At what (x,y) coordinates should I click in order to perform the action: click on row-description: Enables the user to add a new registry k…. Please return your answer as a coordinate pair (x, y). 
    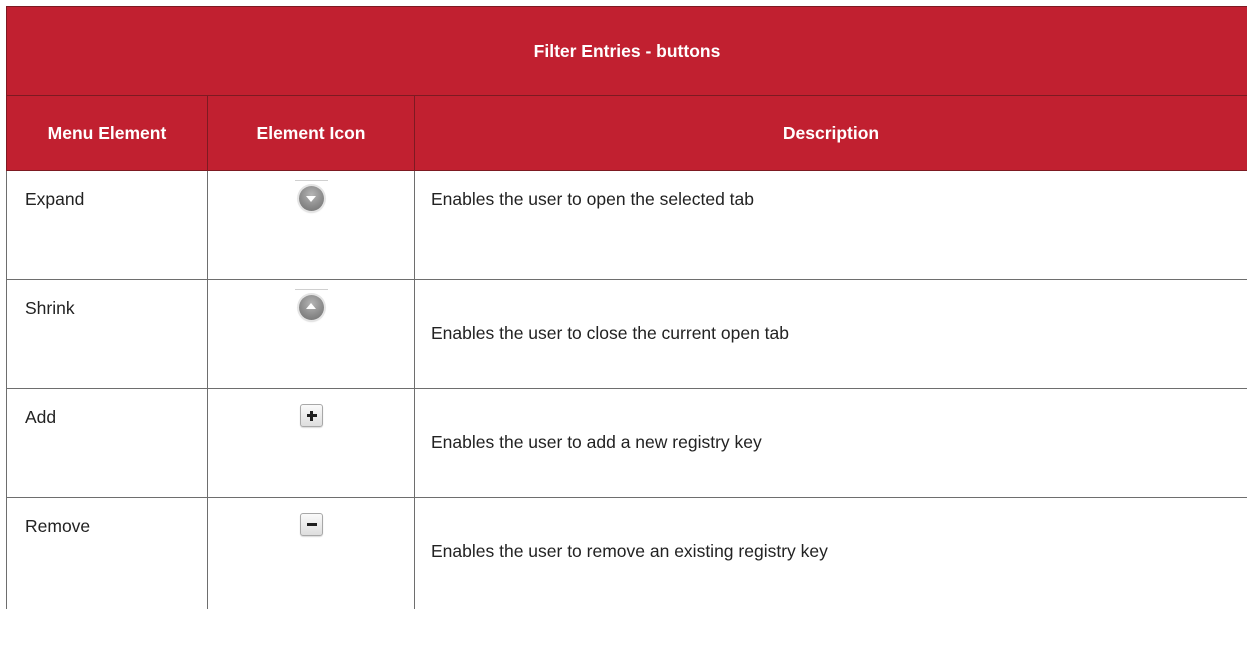
    Looking at the image, I should click on (596, 442).